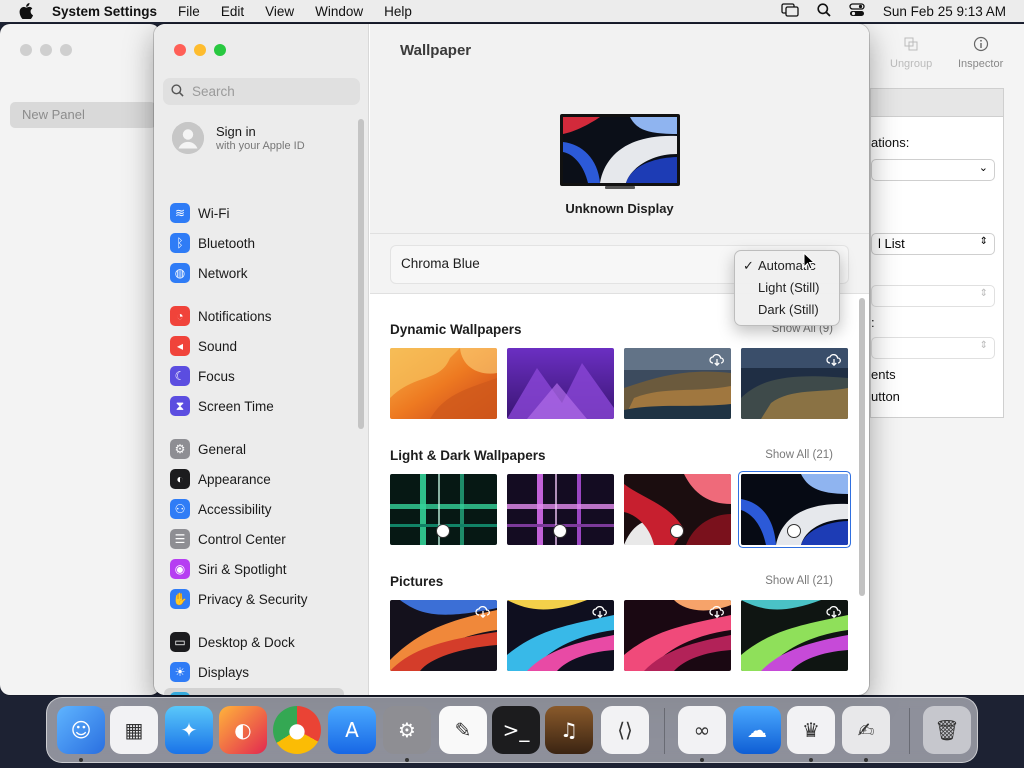 The width and height of the screenshot is (1024, 768). I want to click on menu-window: Window, so click(339, 11).